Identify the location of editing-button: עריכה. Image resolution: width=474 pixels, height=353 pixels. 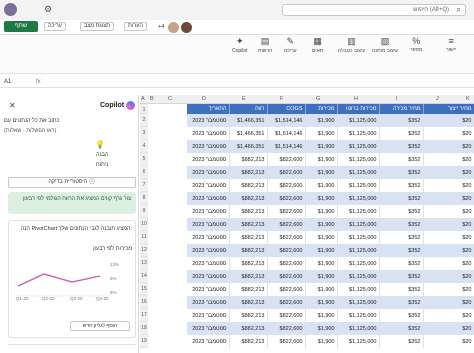
(55, 26).